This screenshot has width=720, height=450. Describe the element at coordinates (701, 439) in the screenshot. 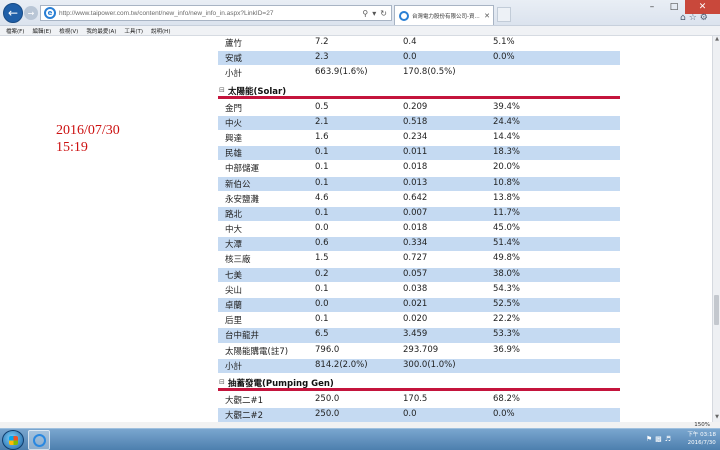

I see `taskbar-clock: 下午 03:18 2016/7/30` at that location.